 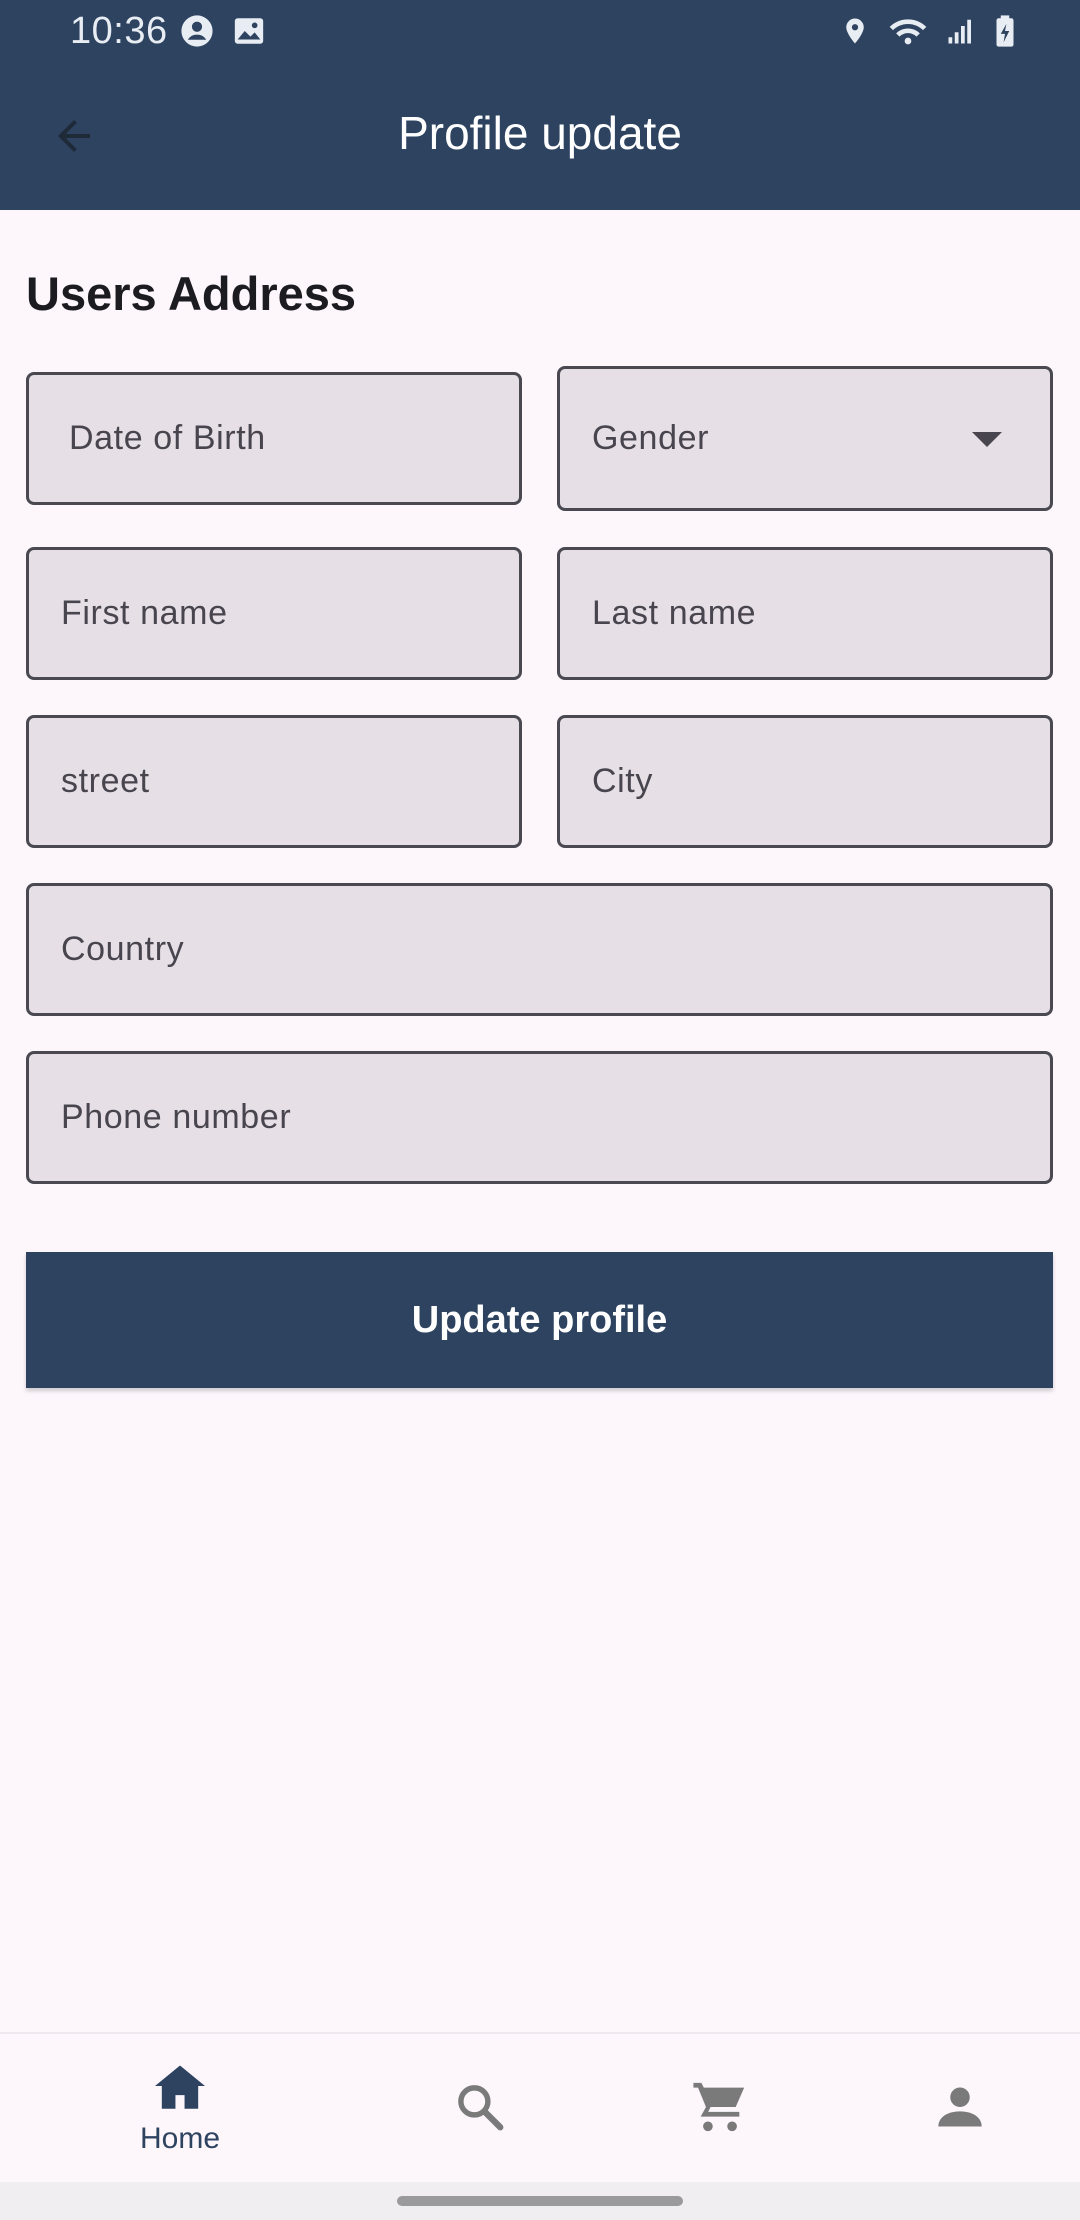 I want to click on back-button, so click(x=74, y=138).